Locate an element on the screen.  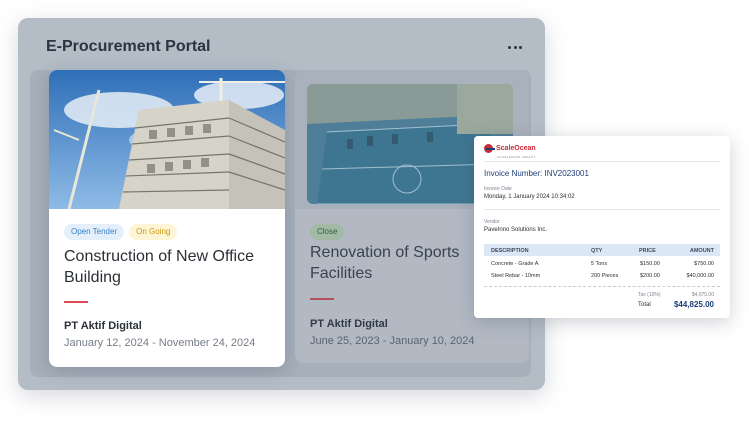
invoice-number: Invoice Number: INV2023001 is located at coordinates (536, 173).